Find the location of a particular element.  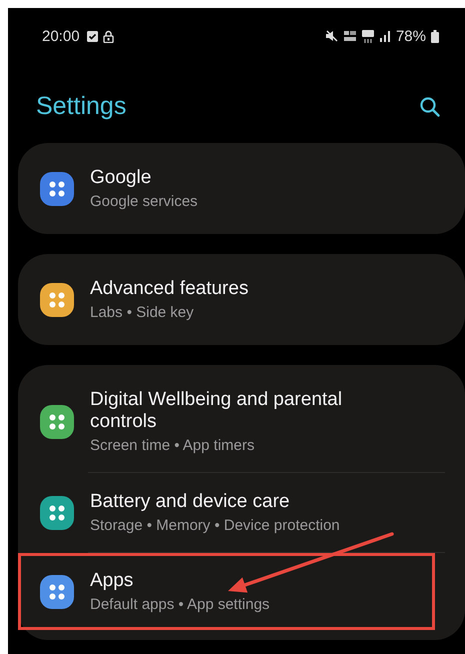

search-icon is located at coordinates (430, 107).